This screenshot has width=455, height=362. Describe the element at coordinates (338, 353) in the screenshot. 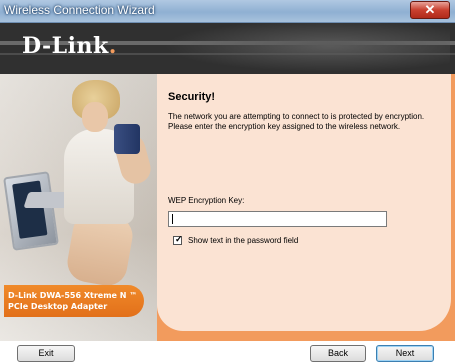

I see `back-button: Back` at that location.